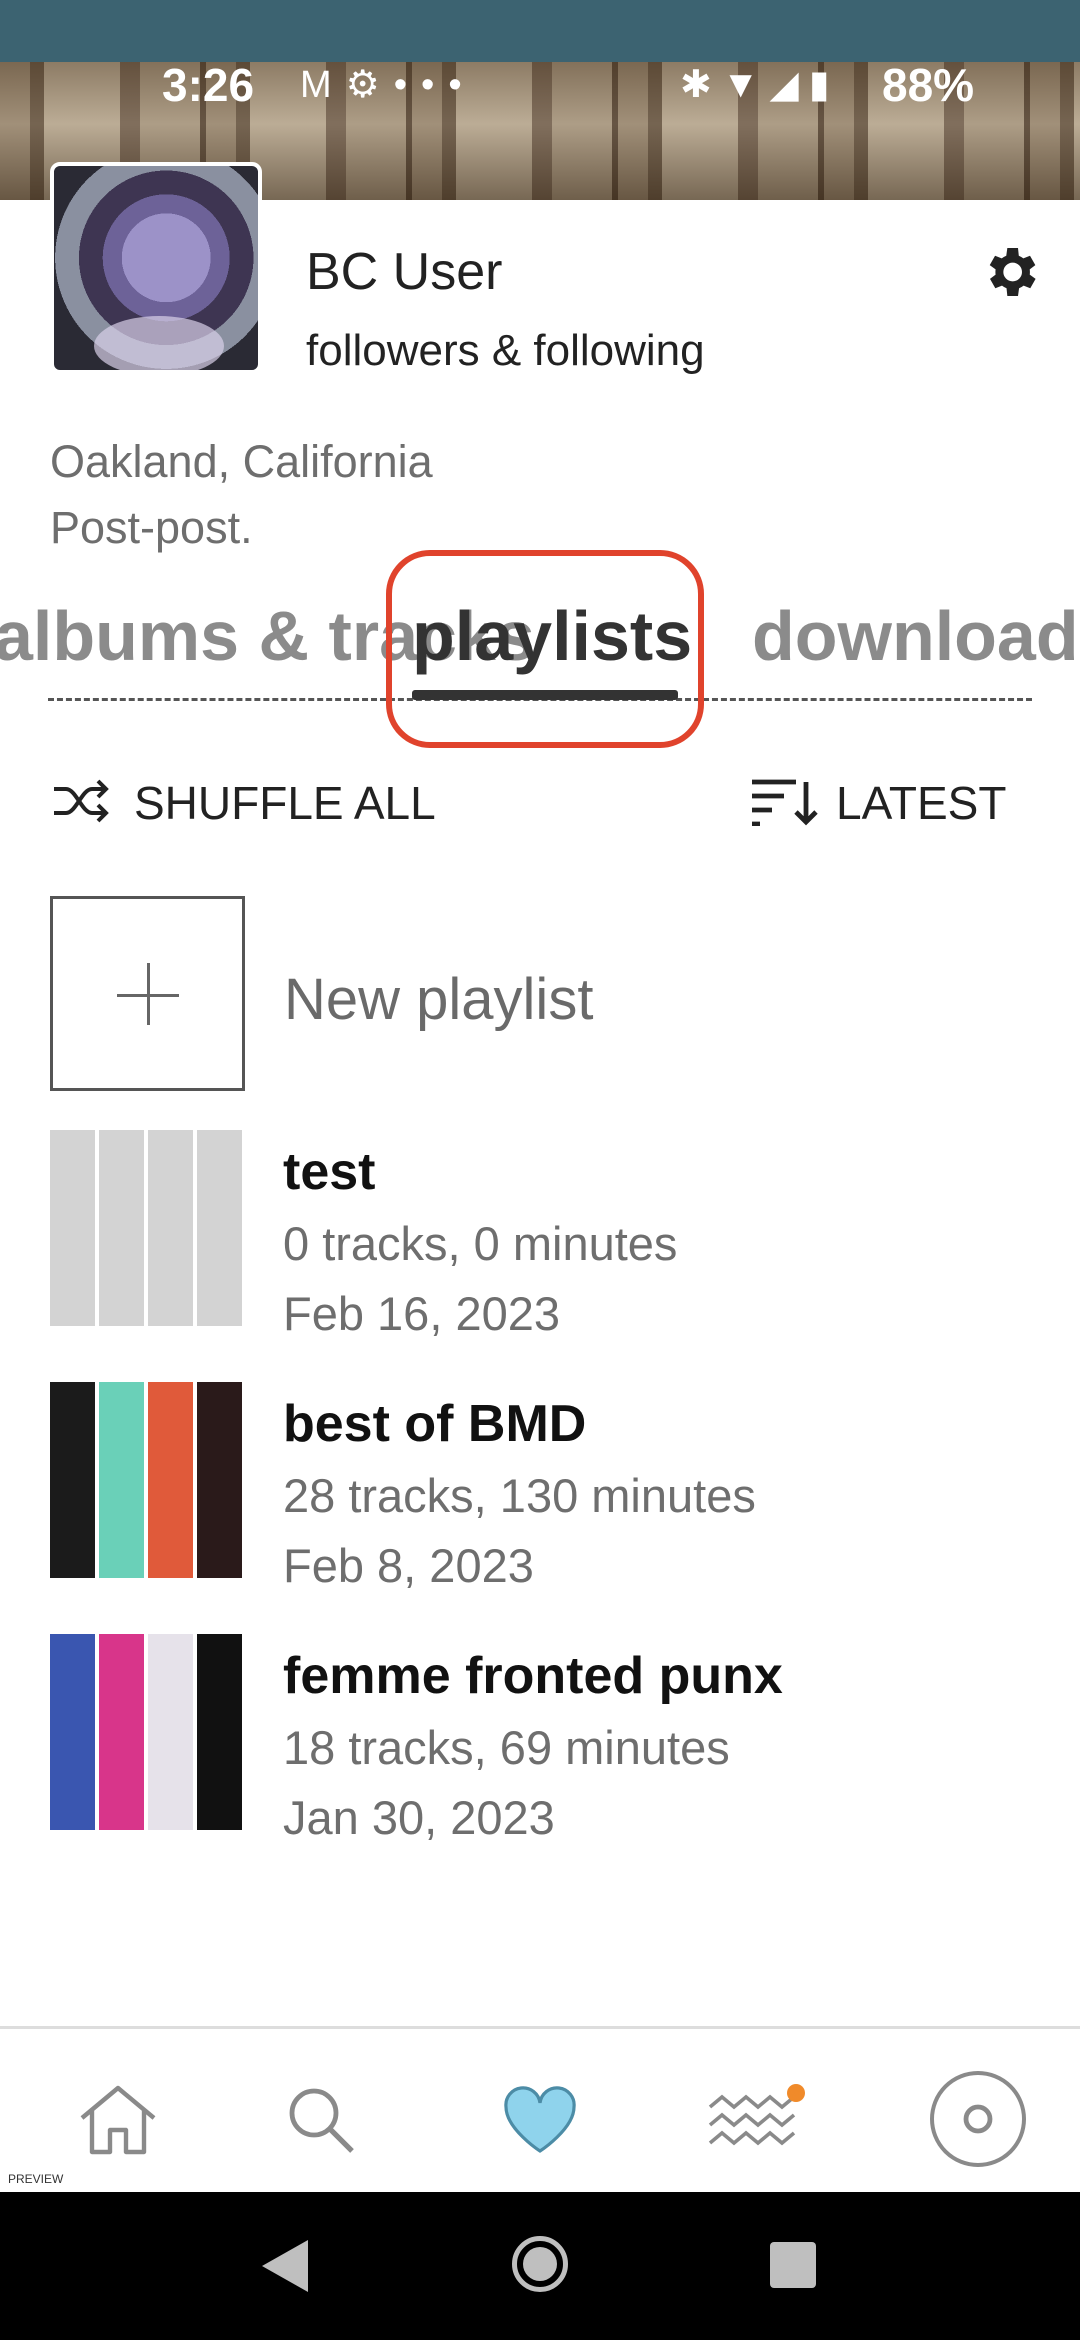  I want to click on gear-icon, so click(1010, 272).